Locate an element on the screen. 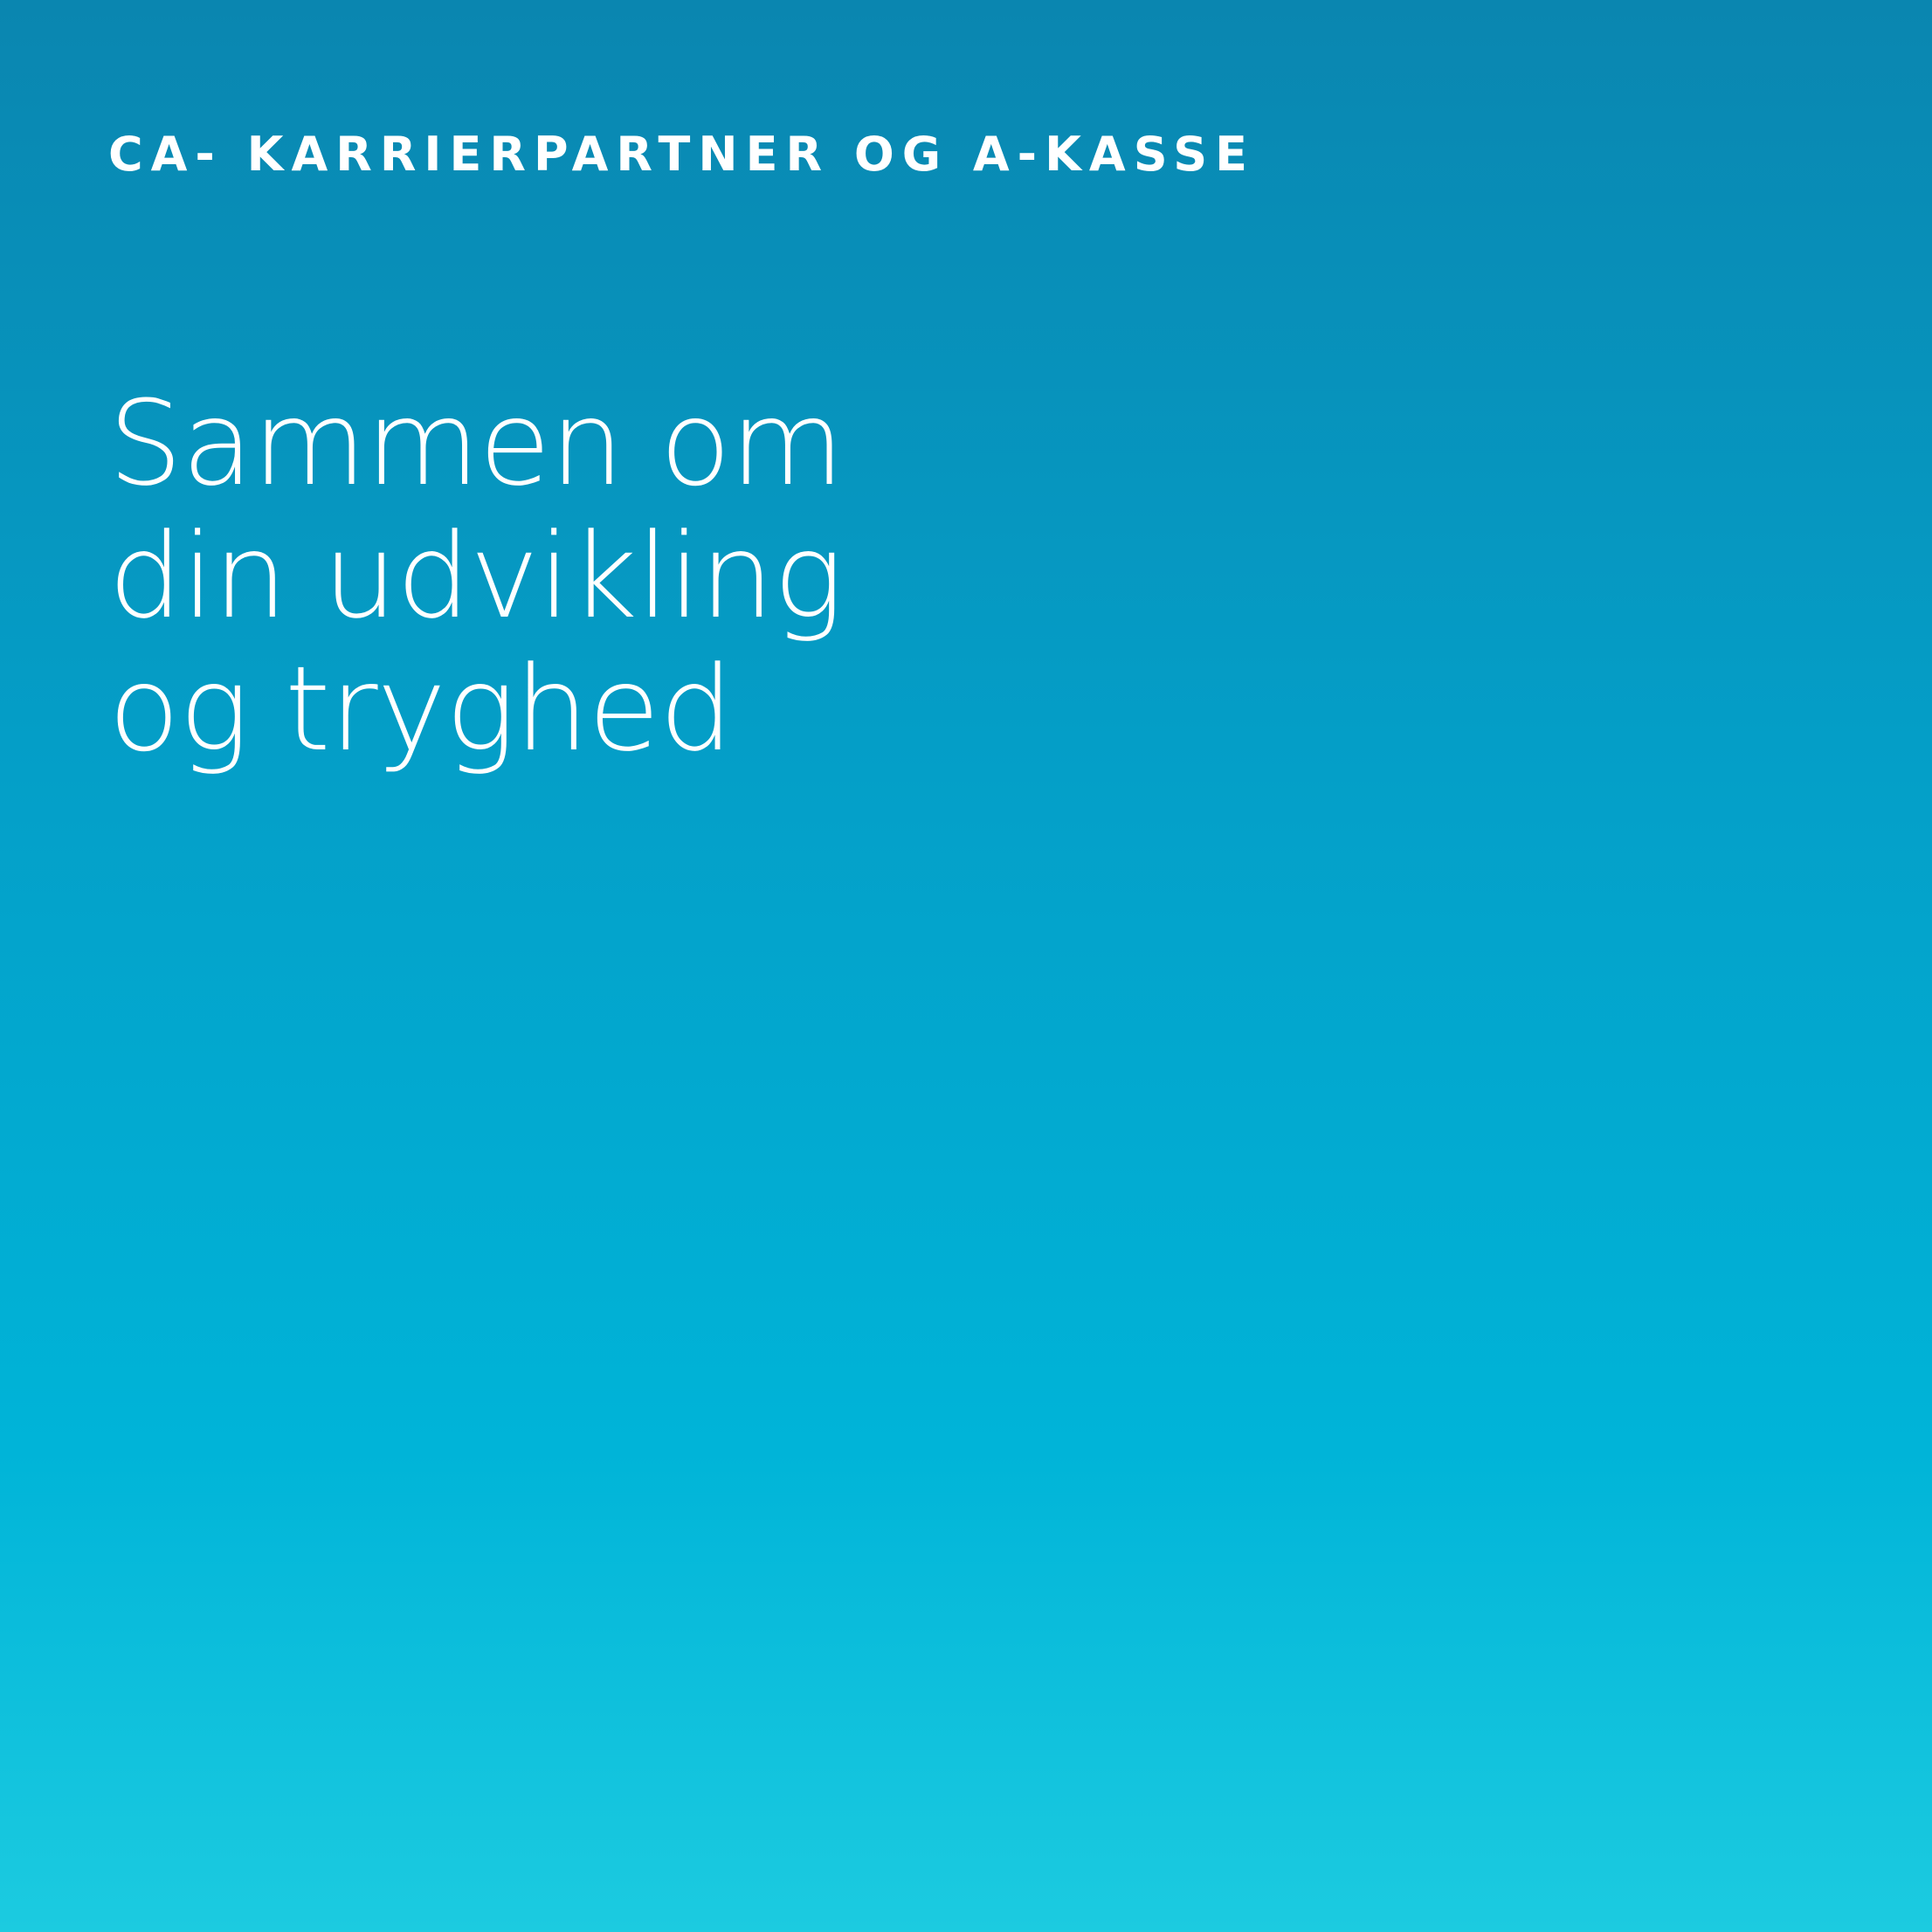 The height and width of the screenshot is (1932, 1932). headline-line-1: Sammen om is located at coordinates (476, 444).